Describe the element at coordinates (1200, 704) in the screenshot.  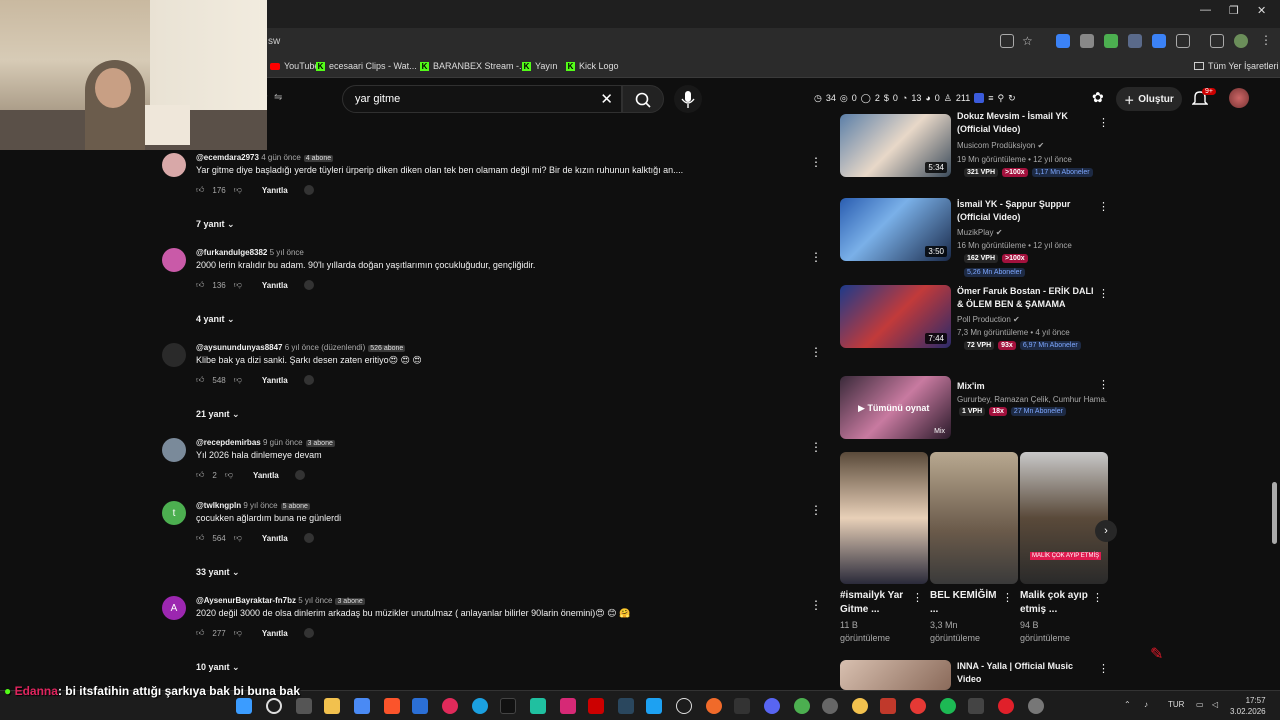
I see `network-icon: ▭` at that location.